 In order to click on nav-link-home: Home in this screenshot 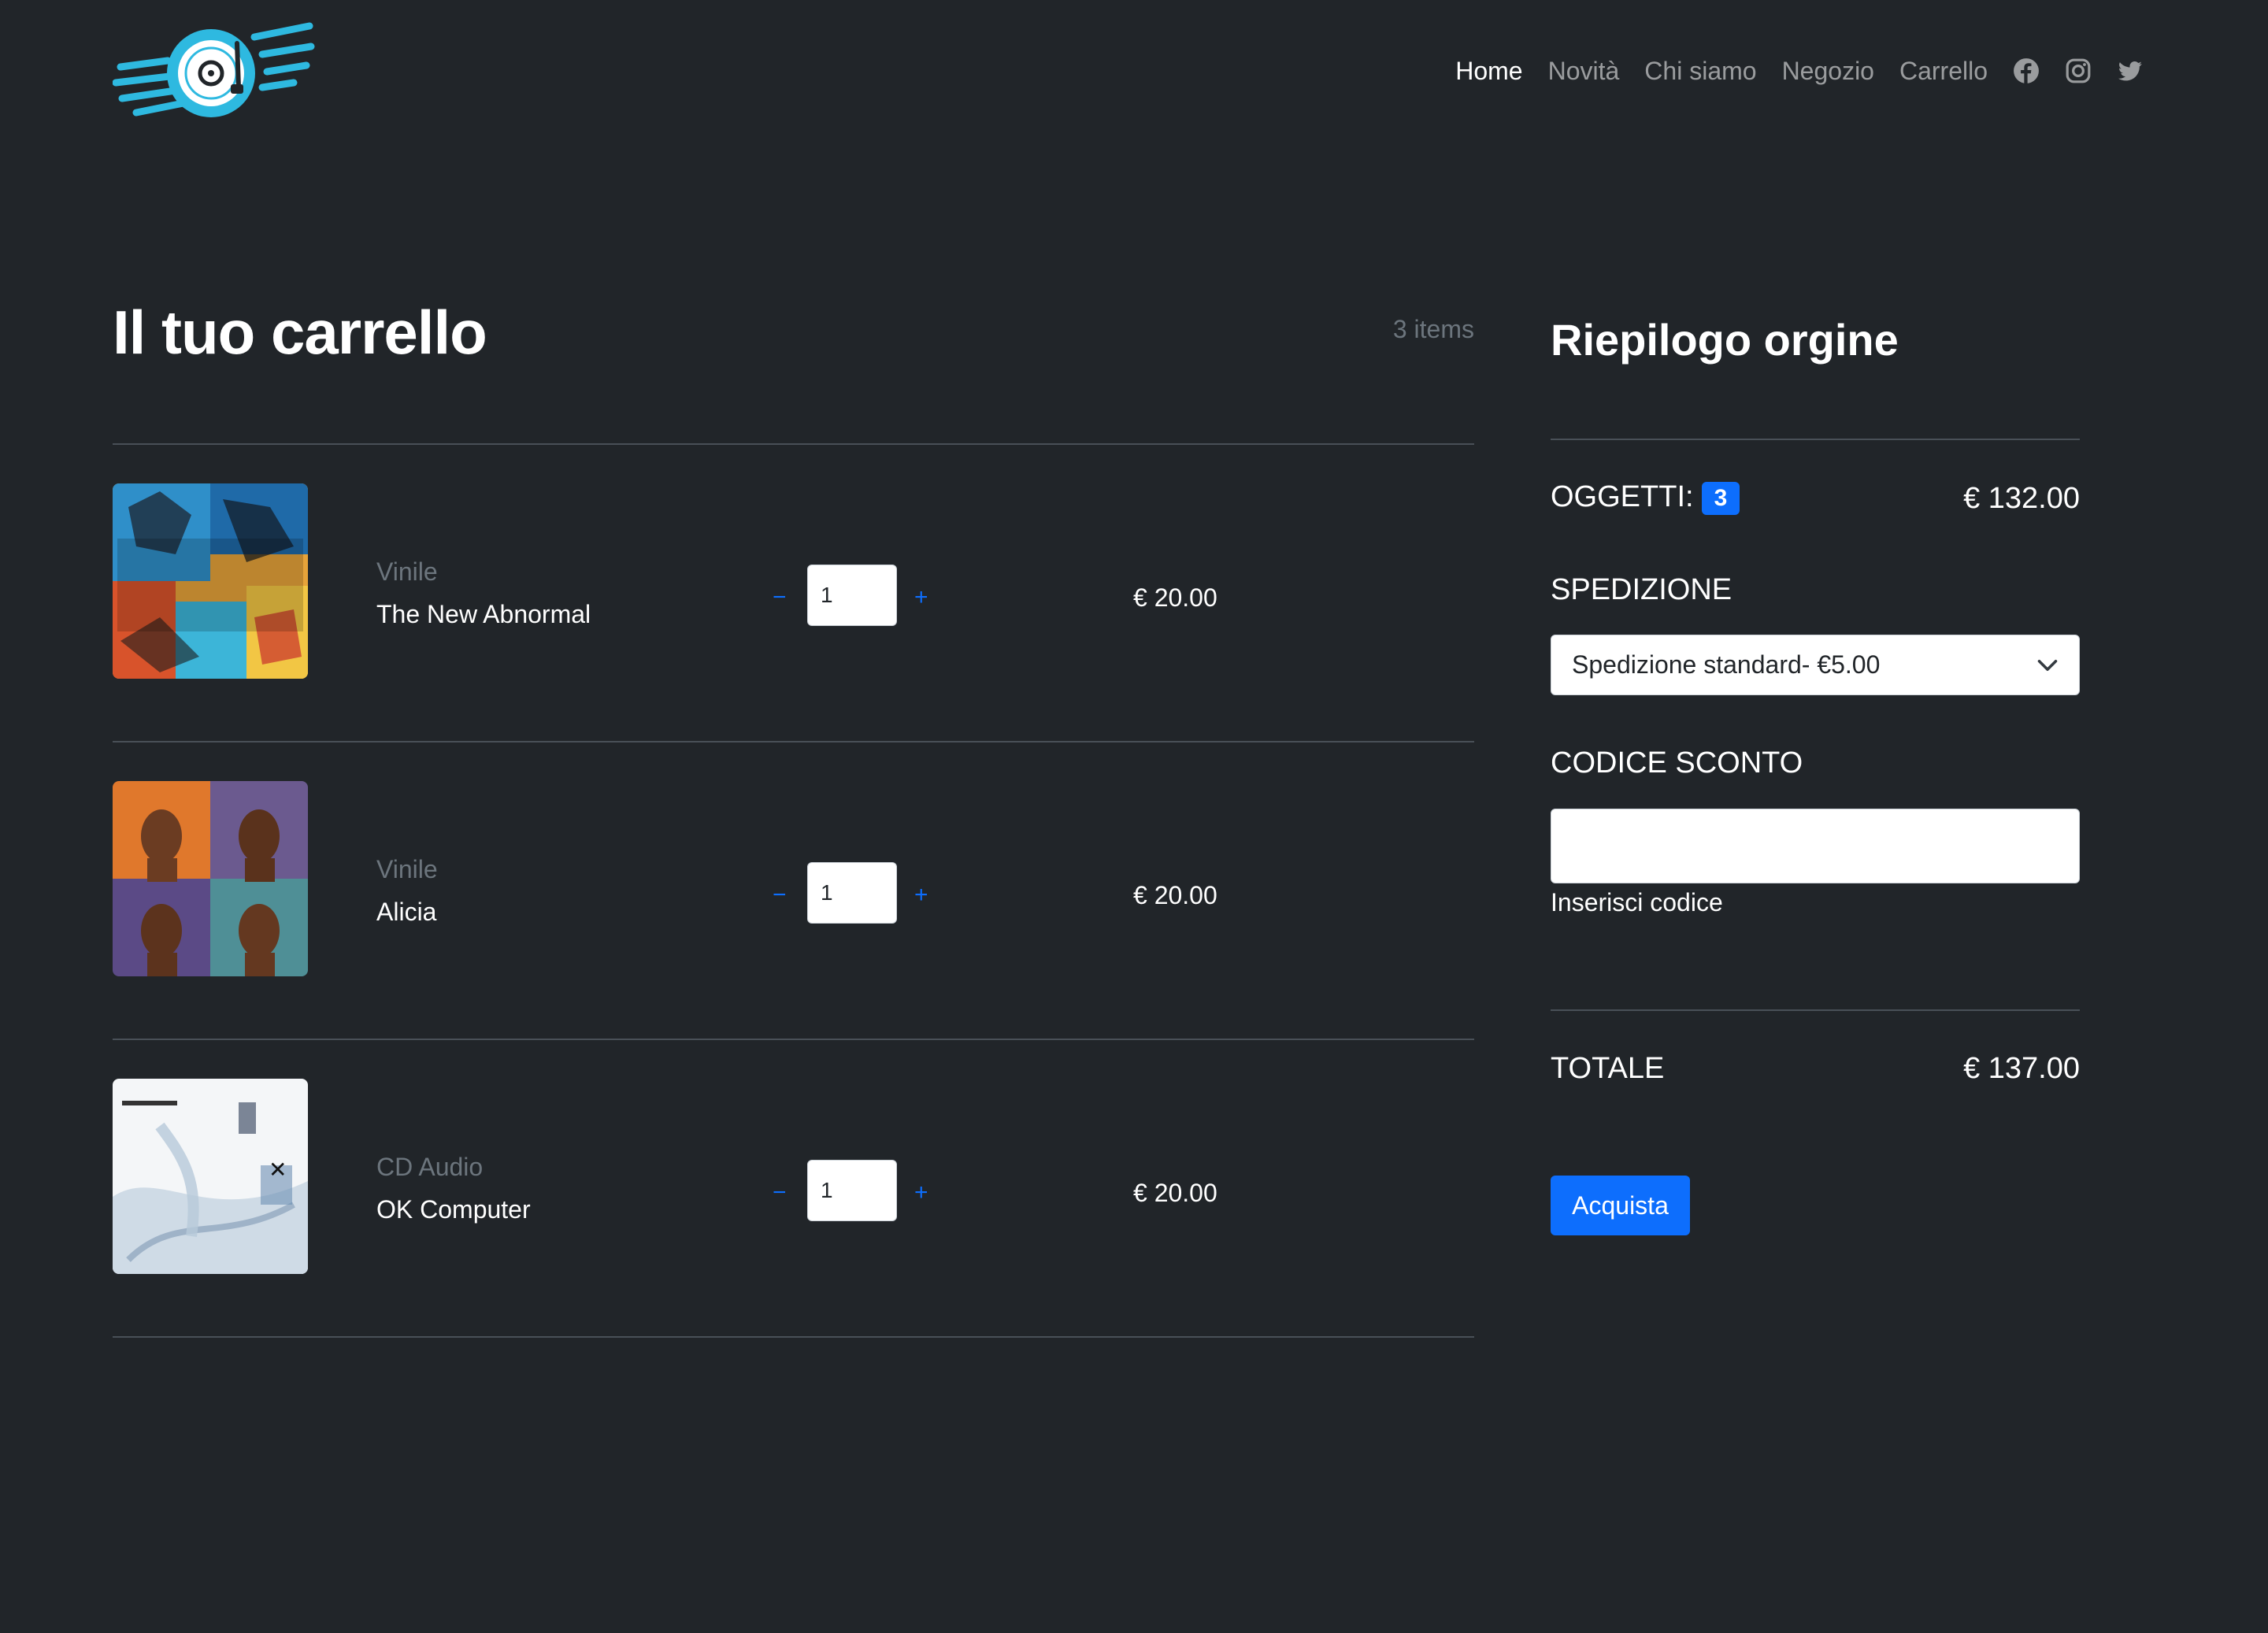, I will do `click(1488, 71)`.